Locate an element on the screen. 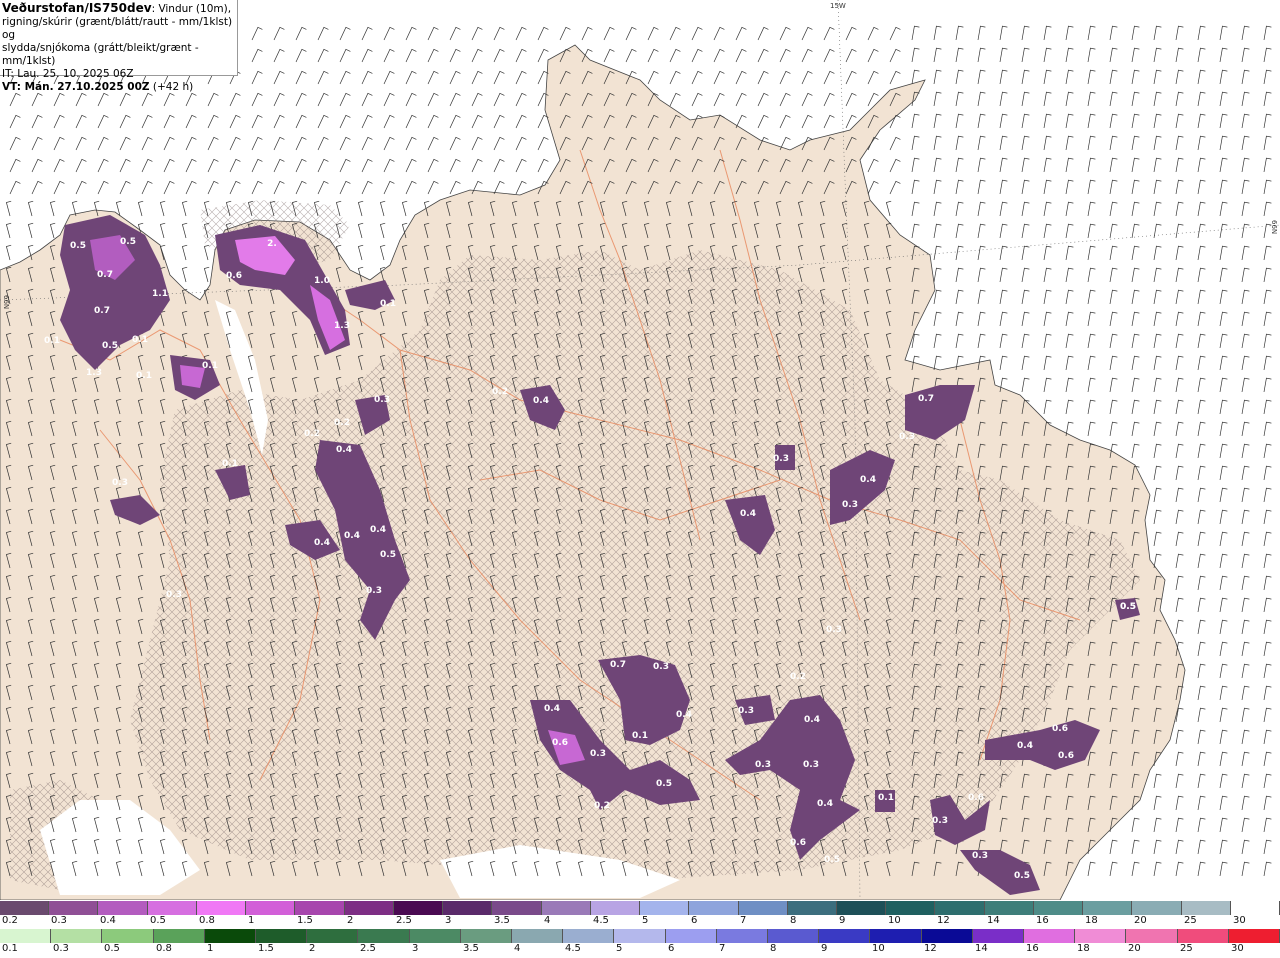  legend-label: 4 is located at coordinates (547, 920).